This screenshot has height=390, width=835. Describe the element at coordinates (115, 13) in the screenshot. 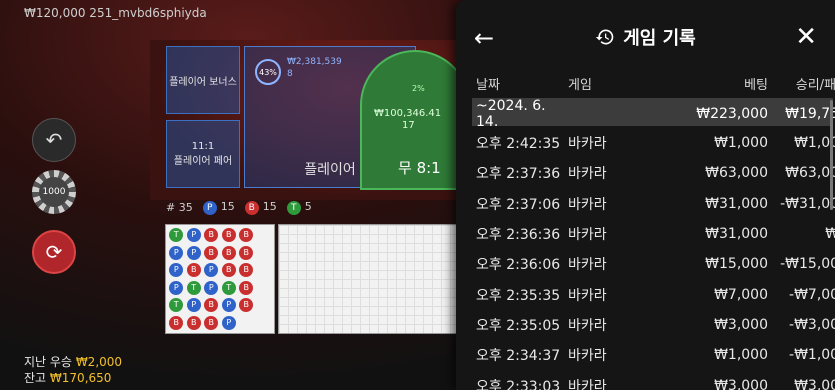

I see `account-info: ₩120,000 251_mvbd6sphiyda` at that location.